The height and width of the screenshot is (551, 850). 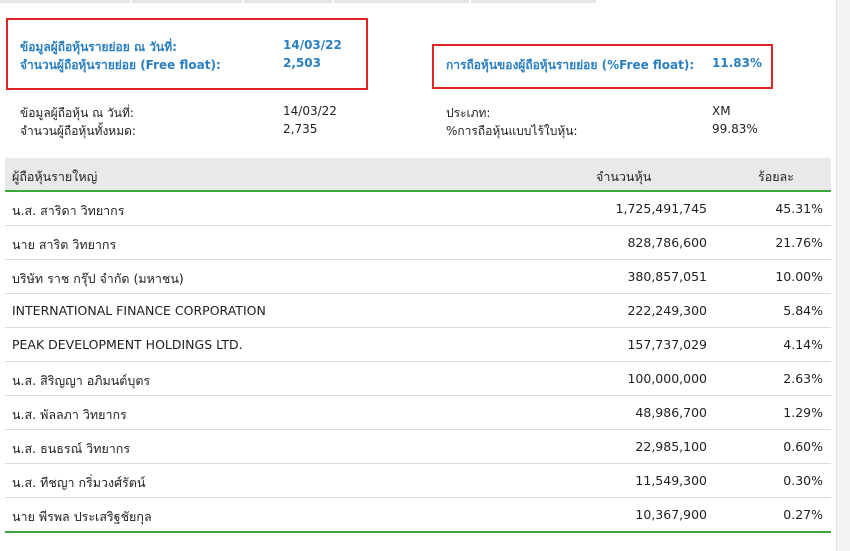 What do you see at coordinates (667, 276) in the screenshot?
I see `share-count: 380,857,051` at bounding box center [667, 276].